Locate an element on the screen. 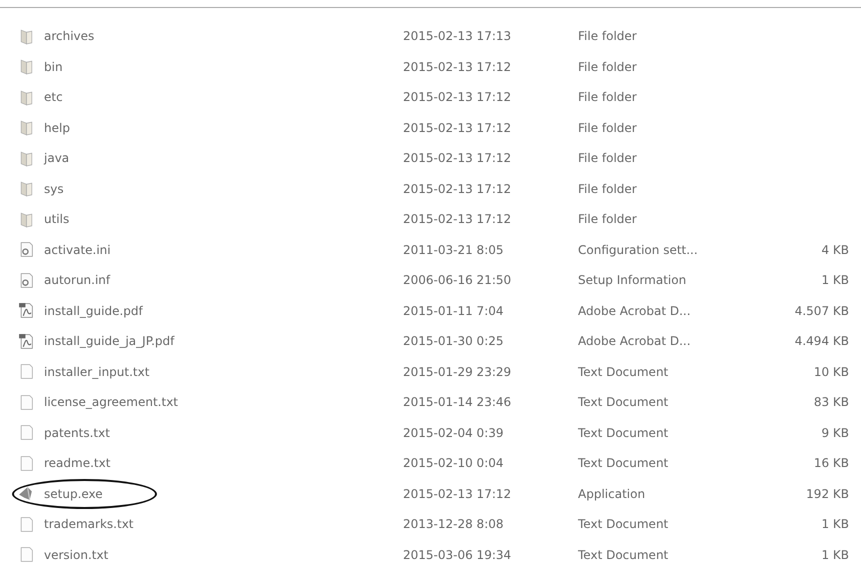  file-name: help is located at coordinates (57, 127).